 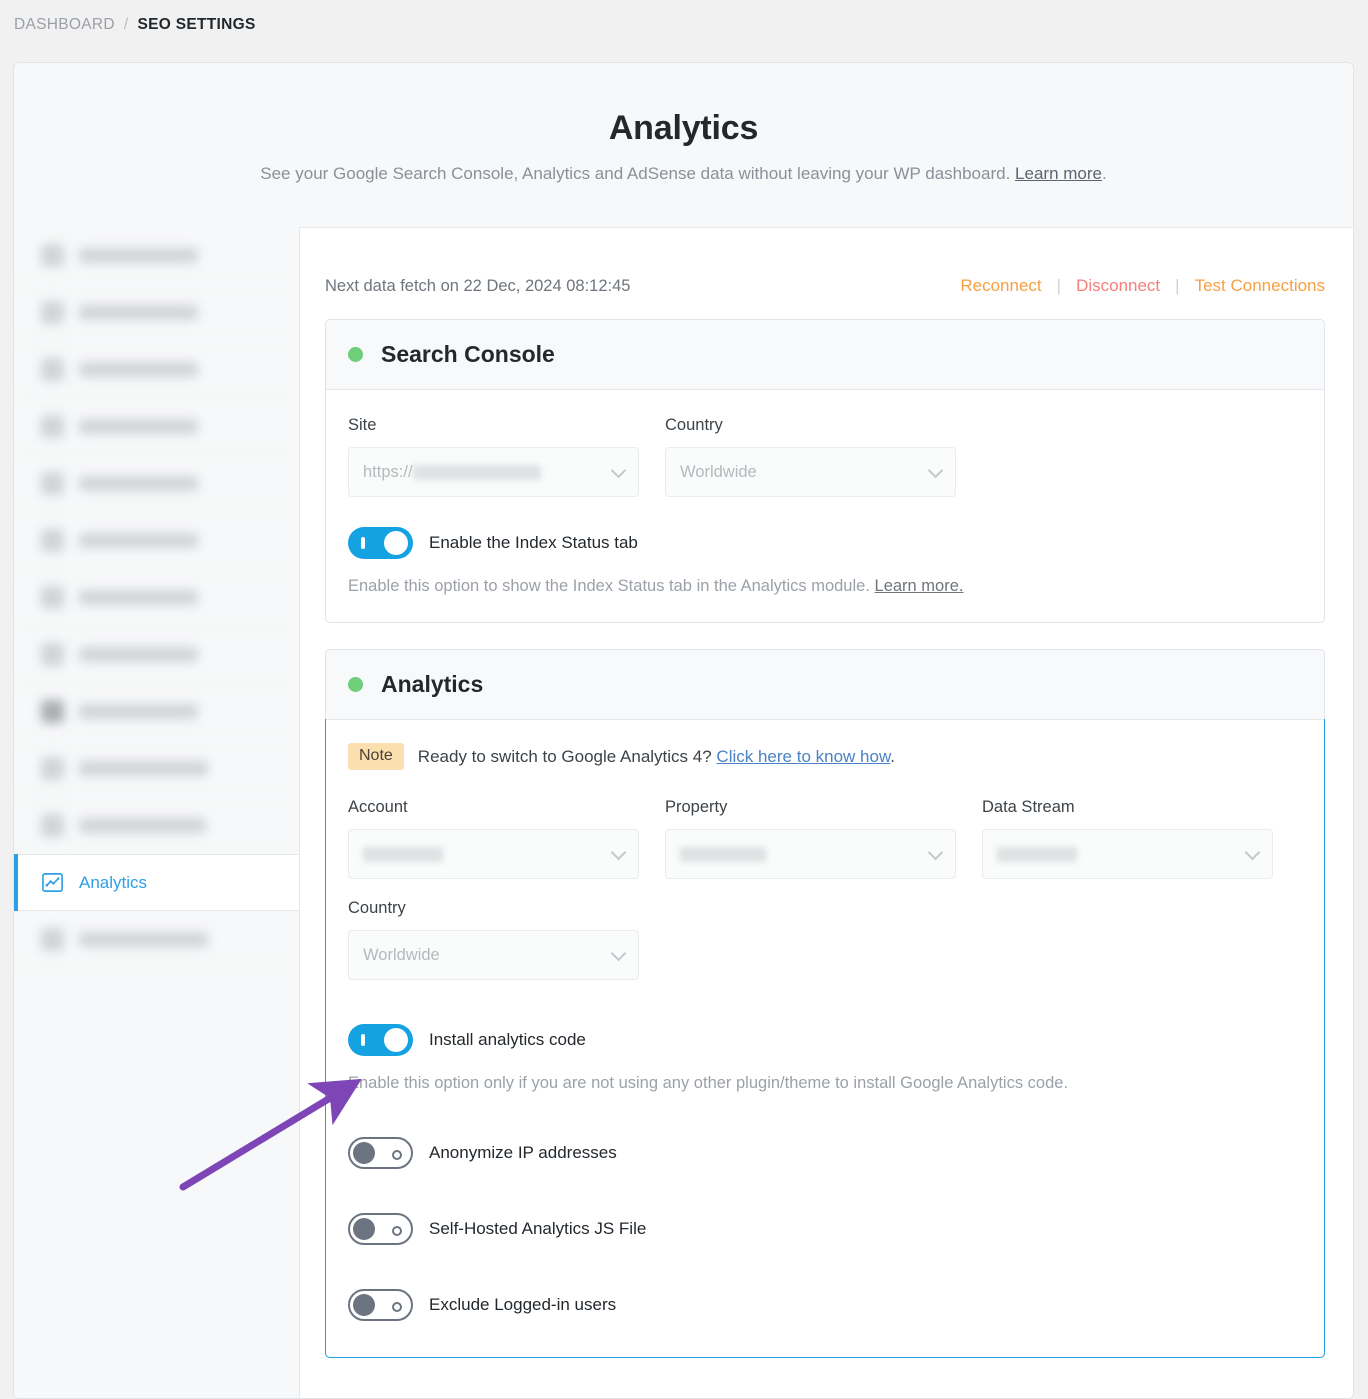 I want to click on ga4-note-suffix: ., so click(x=893, y=756).